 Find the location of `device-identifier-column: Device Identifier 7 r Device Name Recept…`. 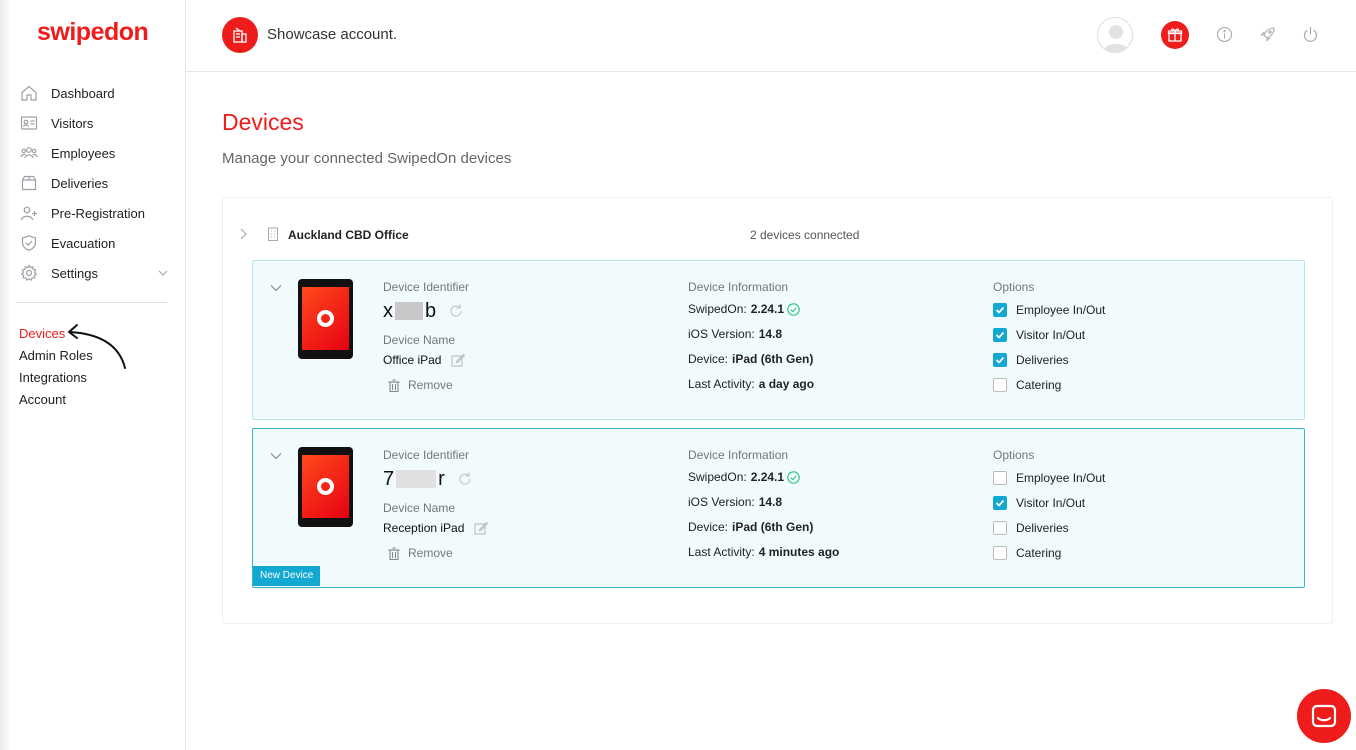

device-identifier-column: Device Identifier 7 r Device Name Recept… is located at coordinates (523, 504).